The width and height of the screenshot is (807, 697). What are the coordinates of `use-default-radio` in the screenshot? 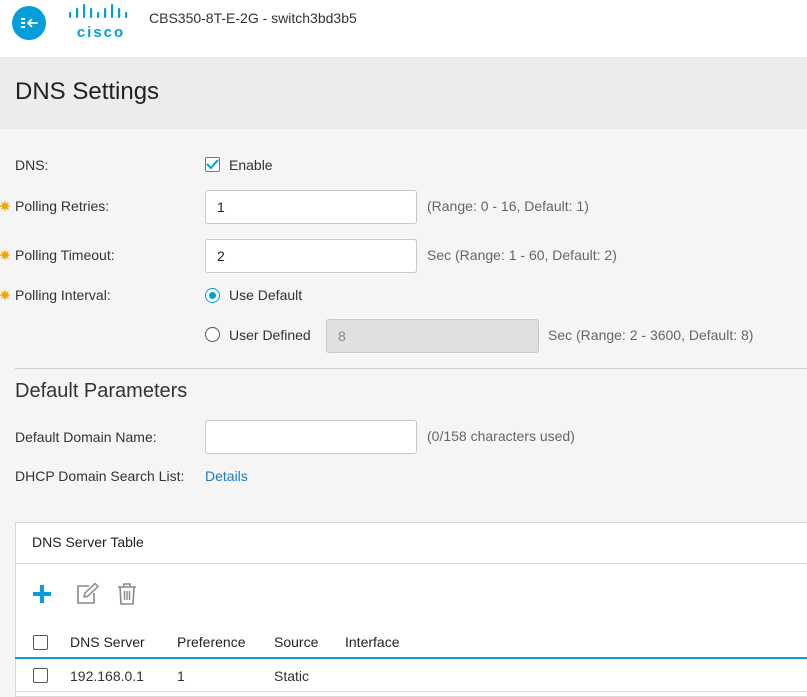 It's located at (212, 295).